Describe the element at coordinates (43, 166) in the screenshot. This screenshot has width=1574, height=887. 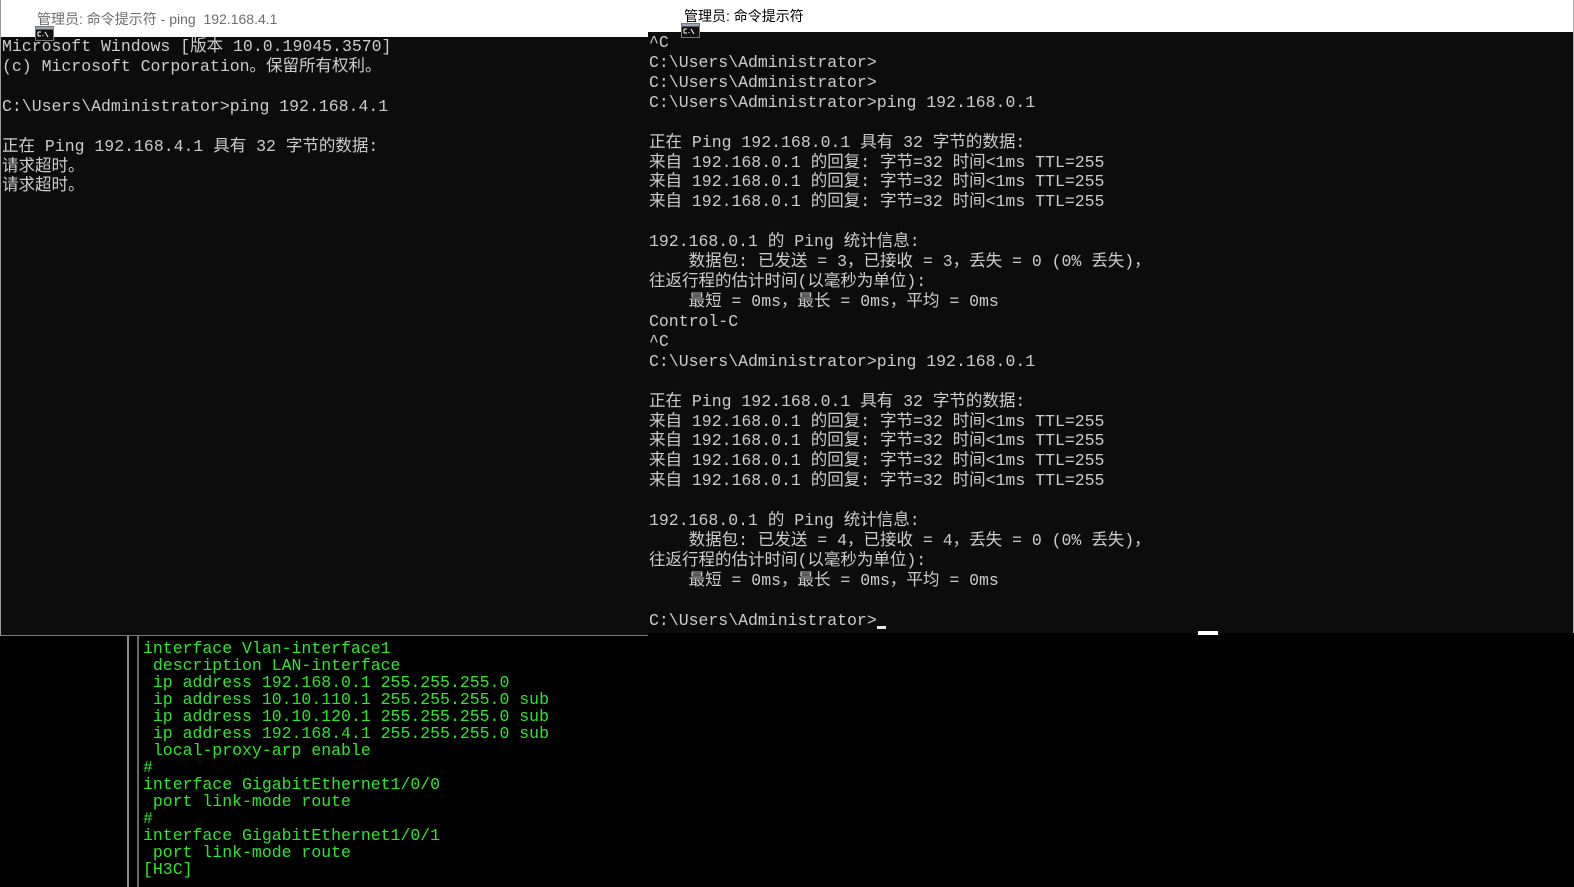
I see `console-line-text: 请求超时。` at that location.